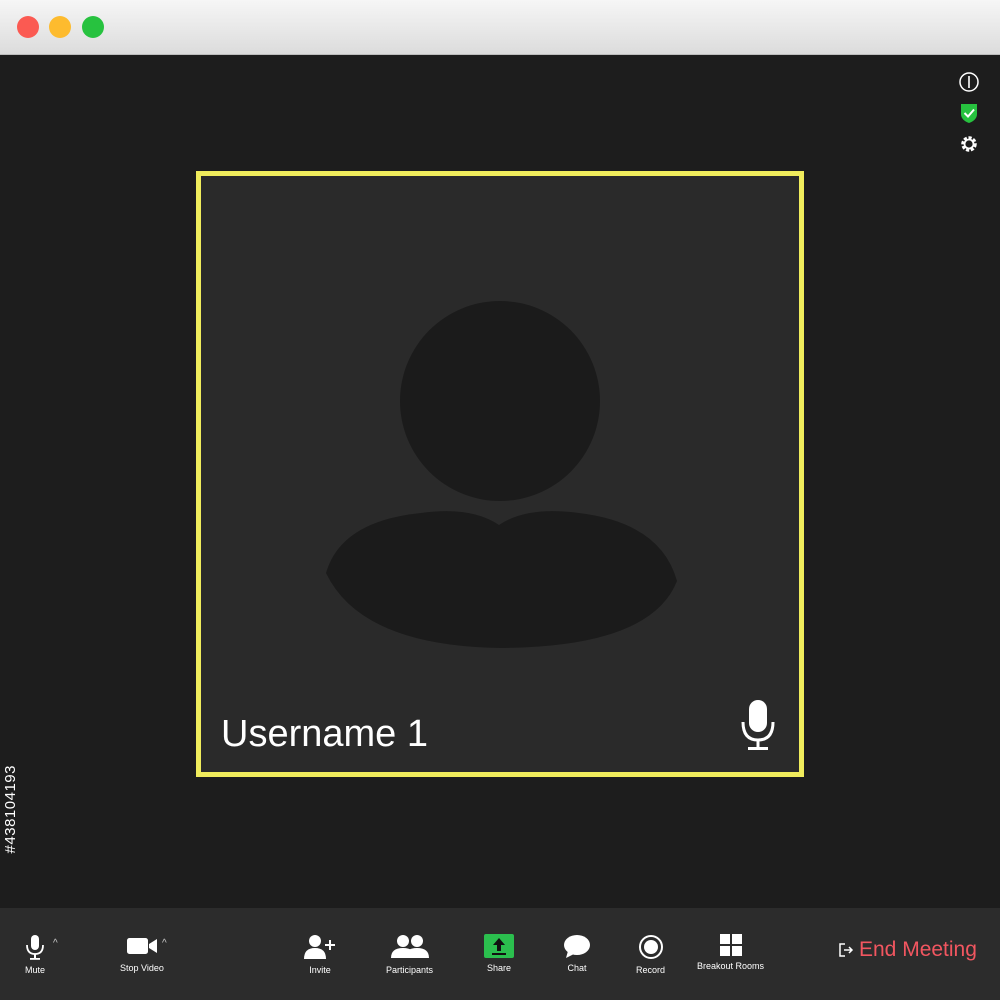 The image size is (1000, 1000). Describe the element at coordinates (577, 968) in the screenshot. I see `chat-label: Chat` at that location.